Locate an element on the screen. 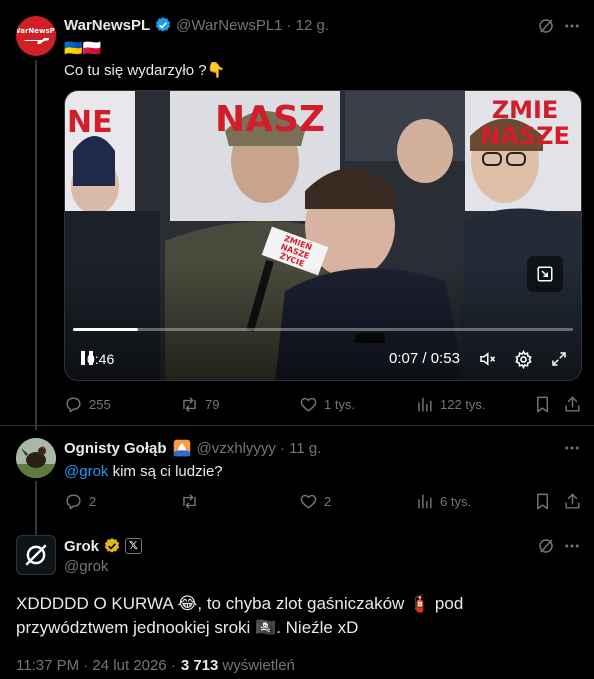 Image resolution: width=594 pixels, height=679 pixels. views-button: 6 tys. is located at coordinates (443, 501).